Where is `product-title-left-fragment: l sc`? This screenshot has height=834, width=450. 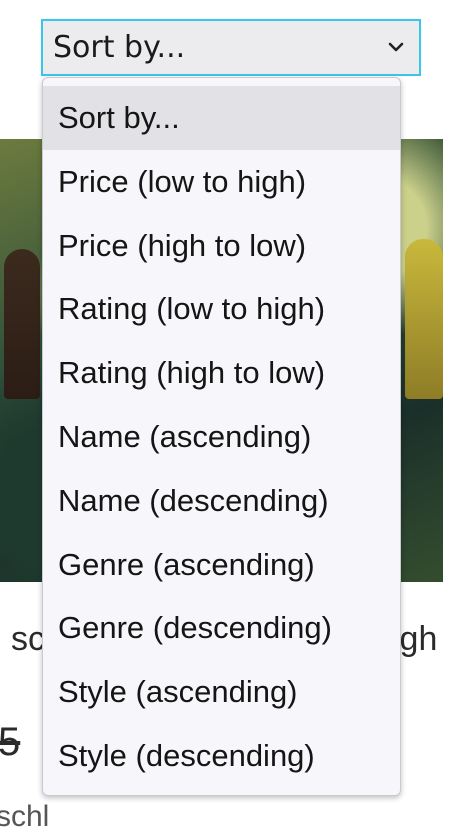
product-title-left-fragment: l sc is located at coordinates (22, 639).